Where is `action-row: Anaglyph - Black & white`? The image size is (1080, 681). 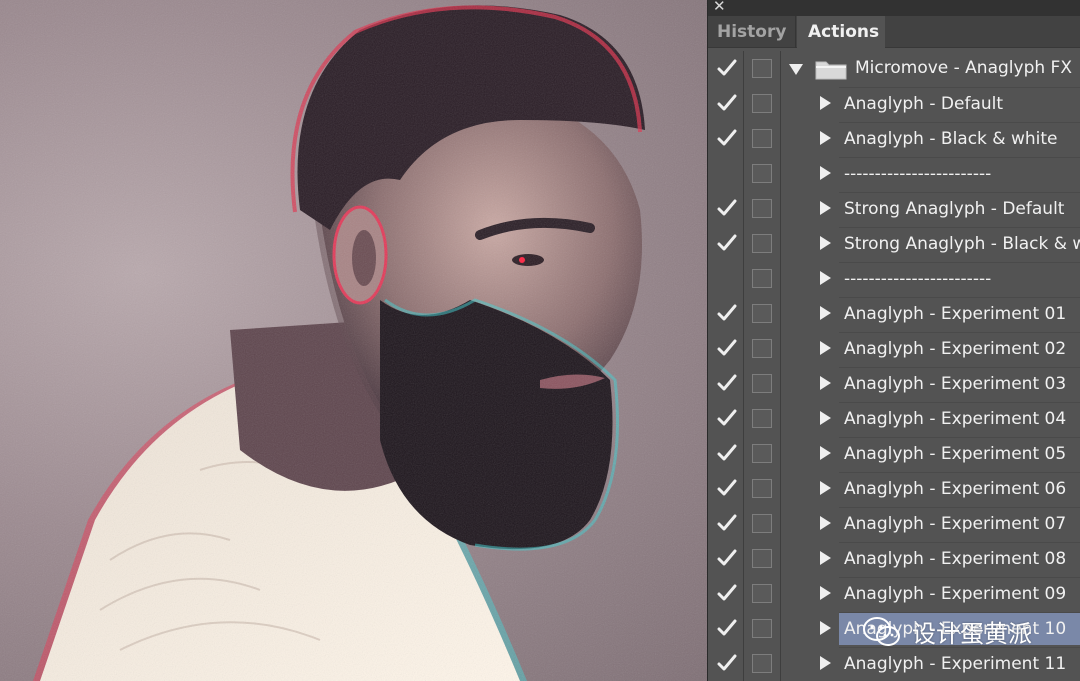 action-row: Anaglyph - Black & white is located at coordinates (894, 138).